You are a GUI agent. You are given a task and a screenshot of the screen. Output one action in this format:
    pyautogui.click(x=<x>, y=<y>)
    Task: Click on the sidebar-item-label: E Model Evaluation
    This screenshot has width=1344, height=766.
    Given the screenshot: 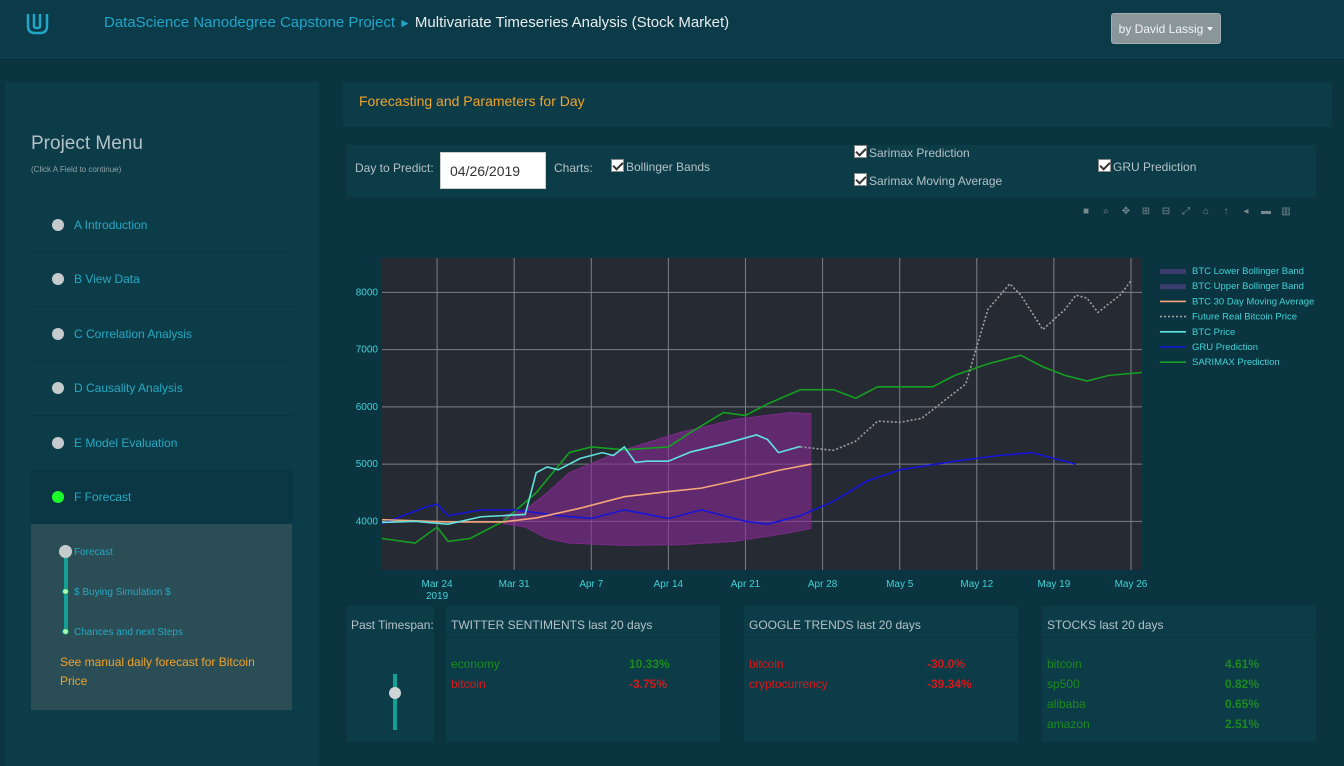 What is the action you would take?
    pyautogui.click(x=126, y=442)
    